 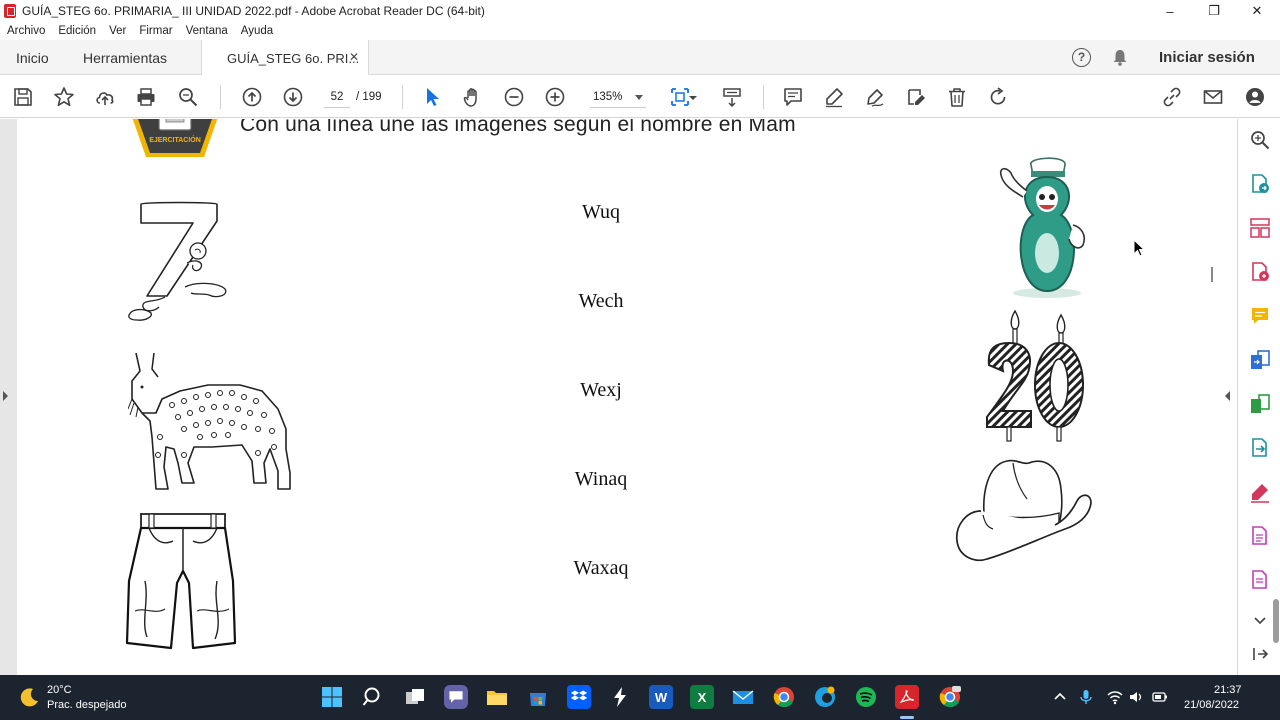 What do you see at coordinates (1260, 272) in the screenshot?
I see `create-pdf-icon` at bounding box center [1260, 272].